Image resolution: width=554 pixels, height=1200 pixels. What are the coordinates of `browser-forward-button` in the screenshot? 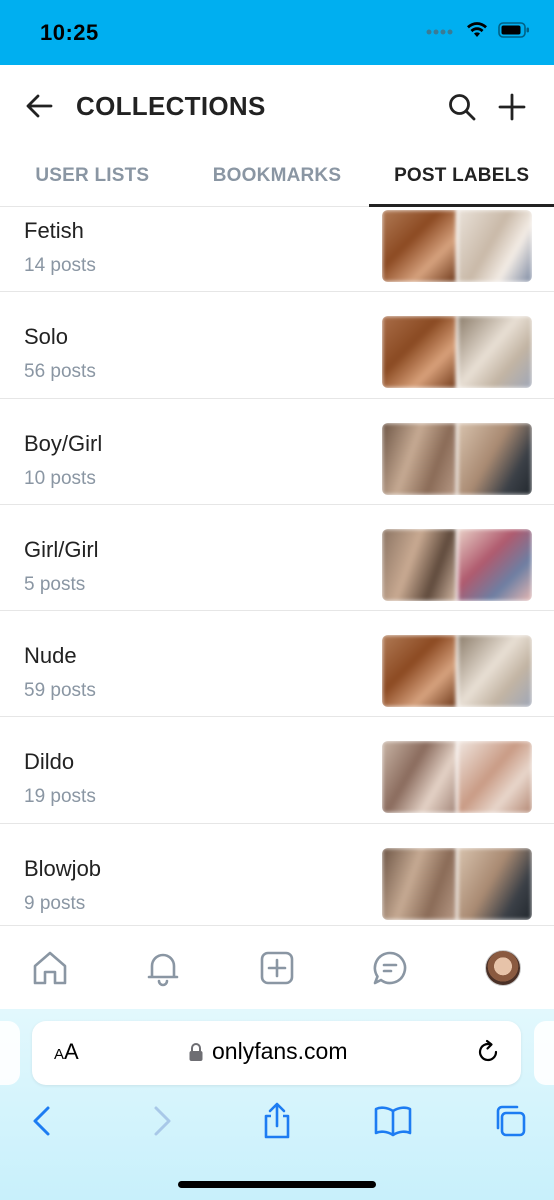 It's located at (162, 1121).